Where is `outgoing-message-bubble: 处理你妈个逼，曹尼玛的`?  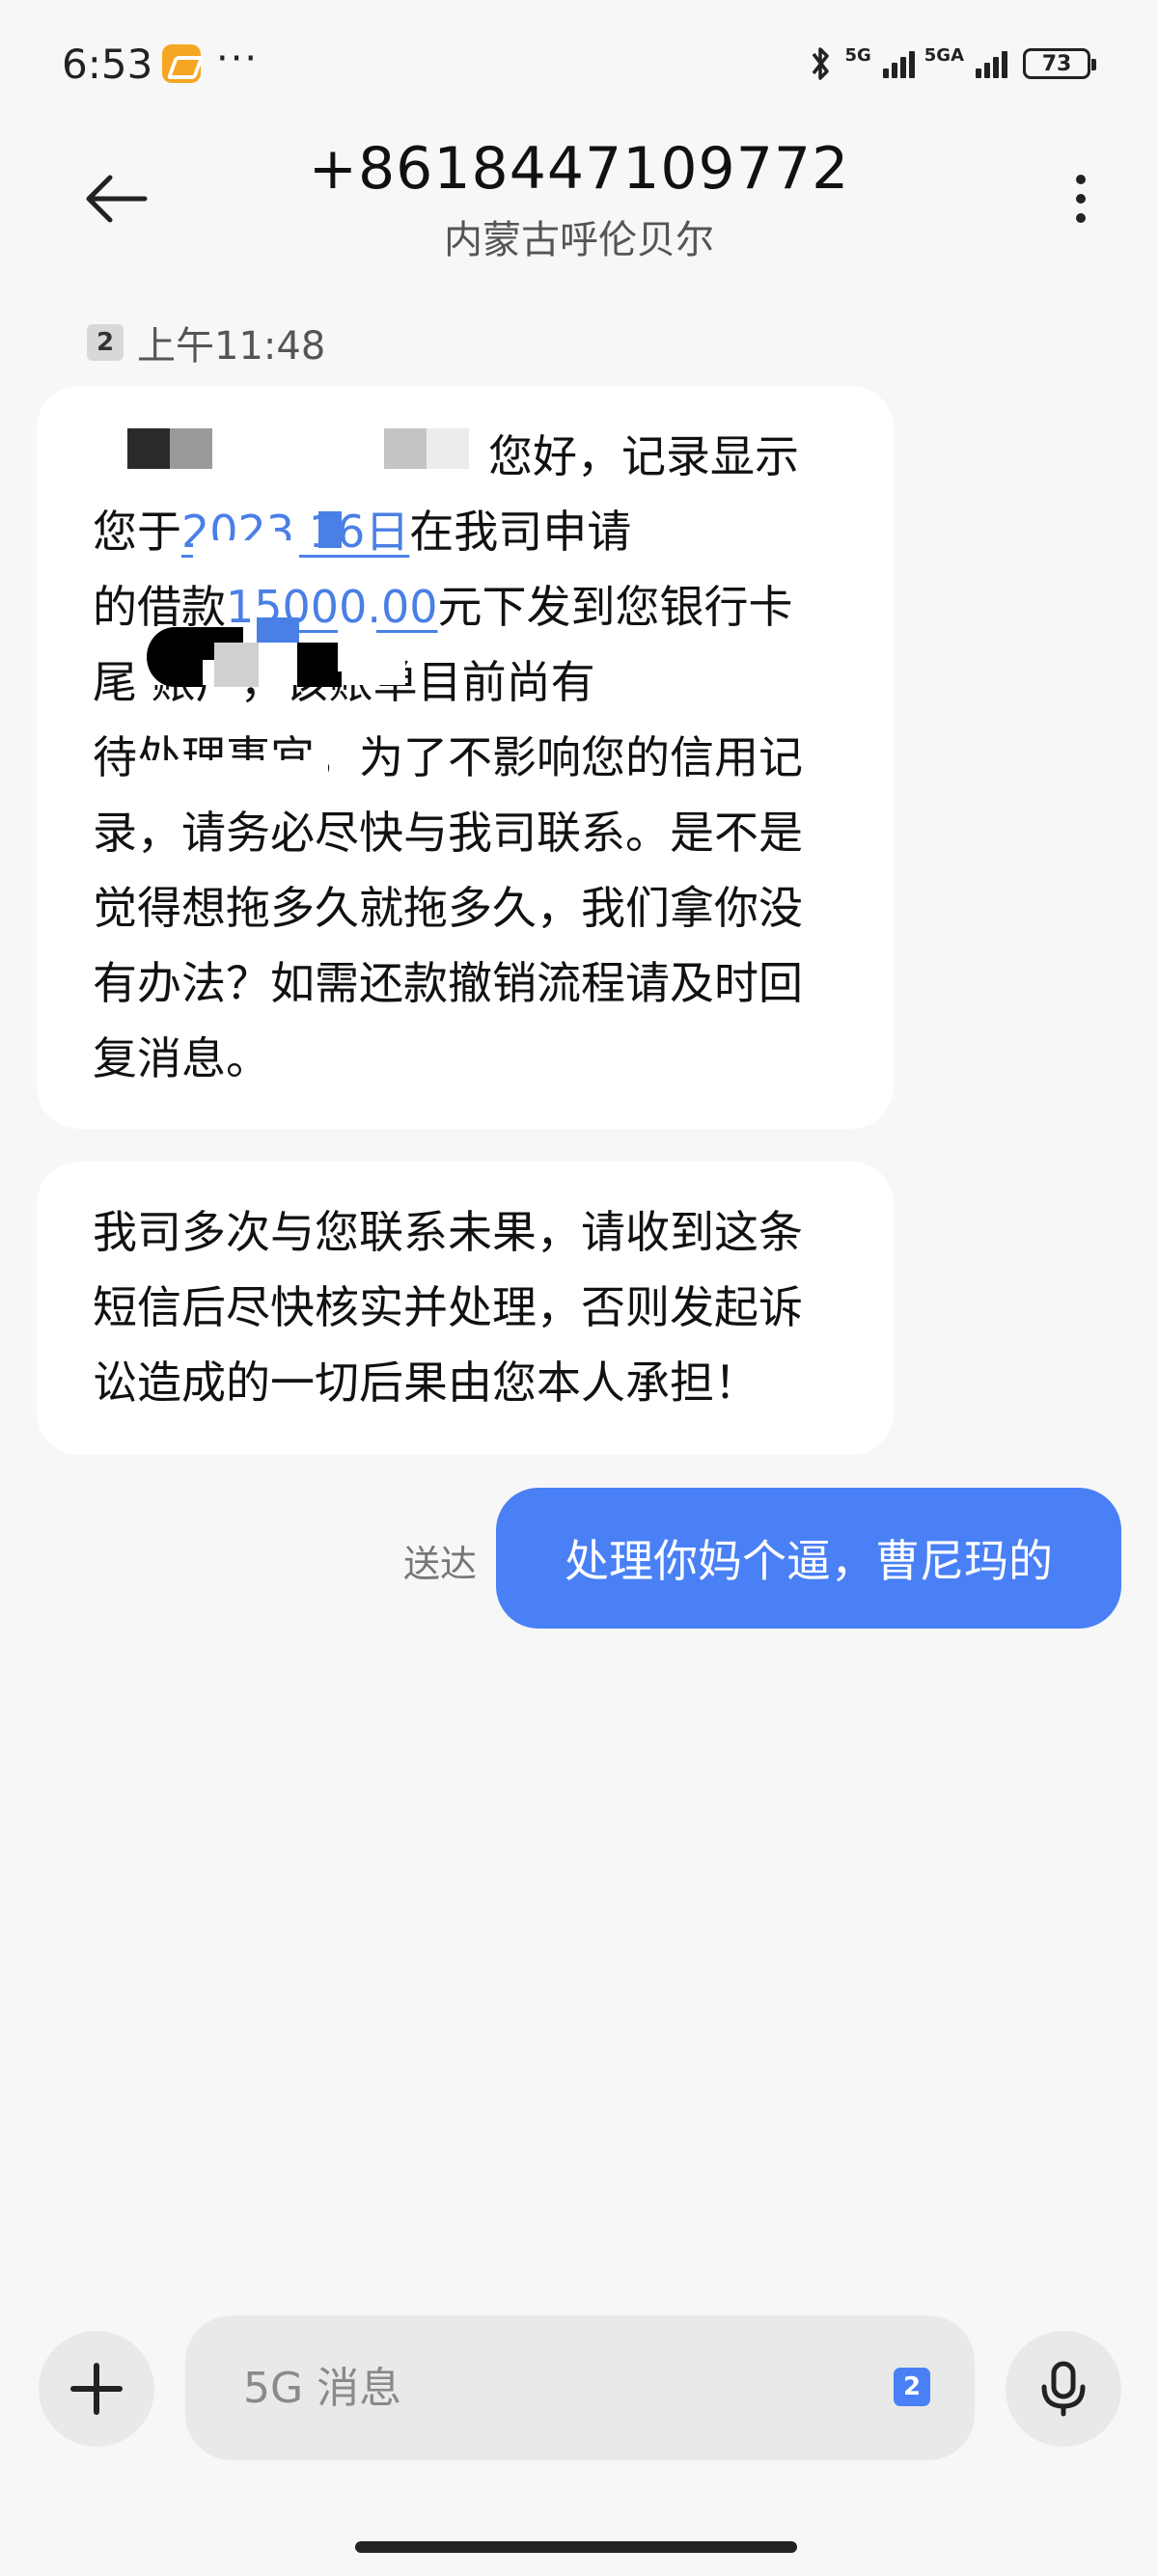
outgoing-message-bubble: 处理你妈个逼，曹尼玛的 is located at coordinates (808, 1558).